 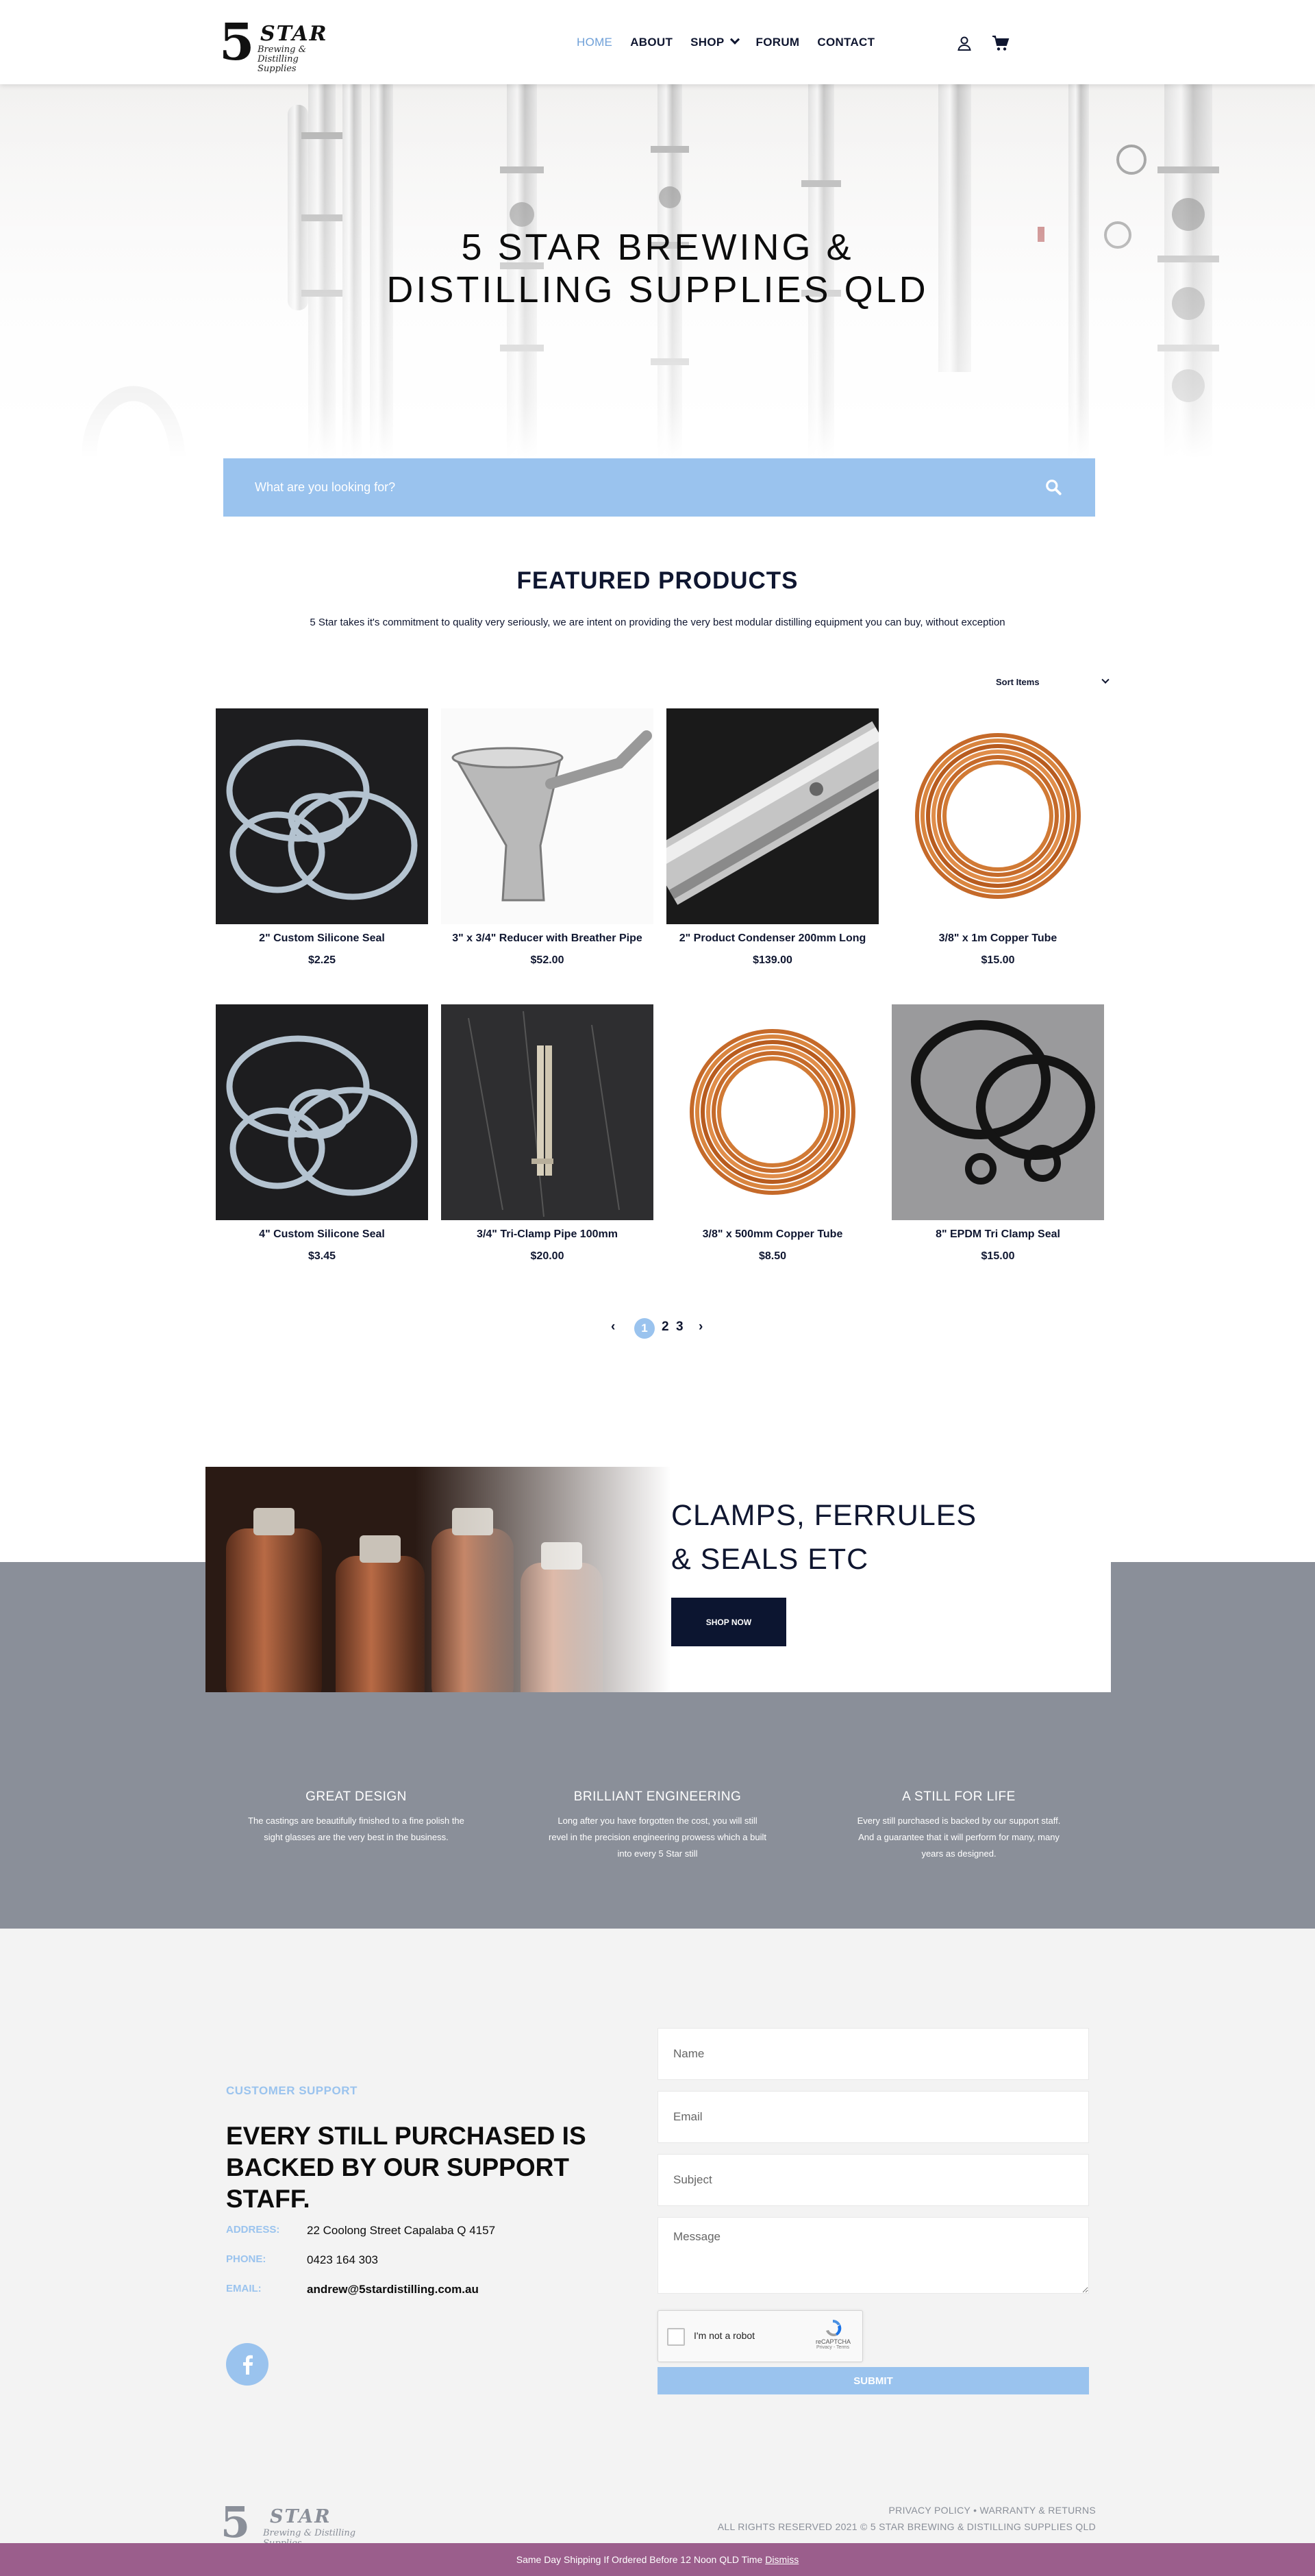 I want to click on product-card: 3/8" x 500mm Copper Tube $8.50, so click(x=773, y=1134).